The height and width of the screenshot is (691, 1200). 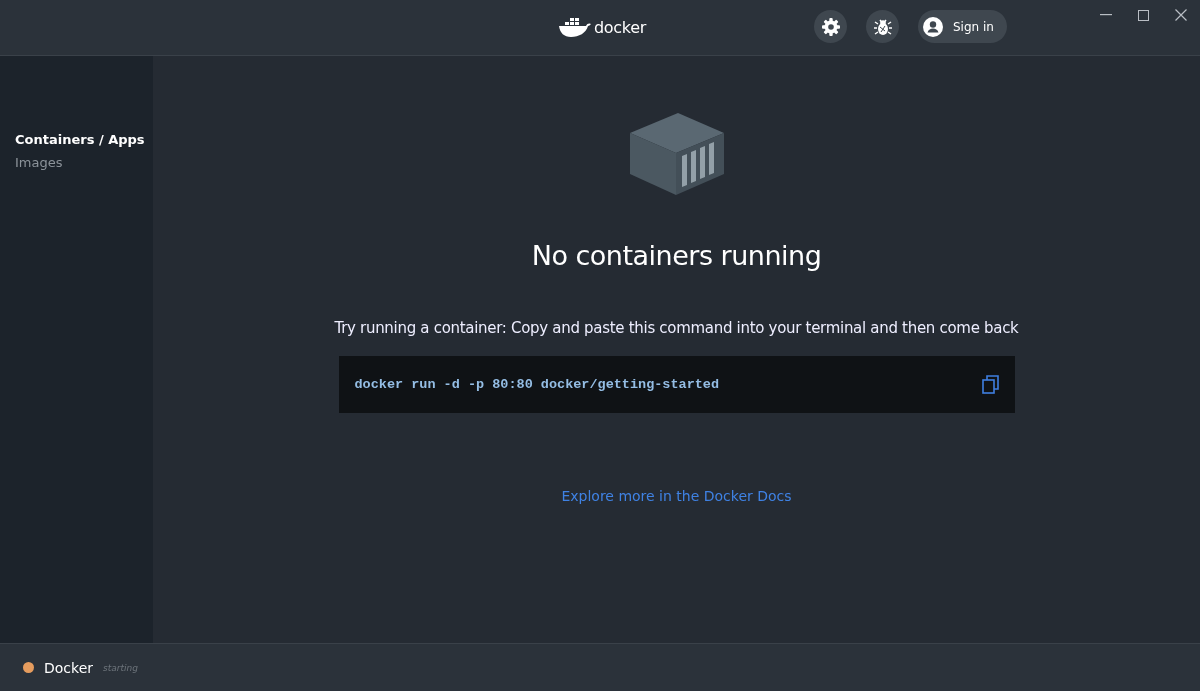 I want to click on logo-wordmark: docker, so click(x=620, y=27).